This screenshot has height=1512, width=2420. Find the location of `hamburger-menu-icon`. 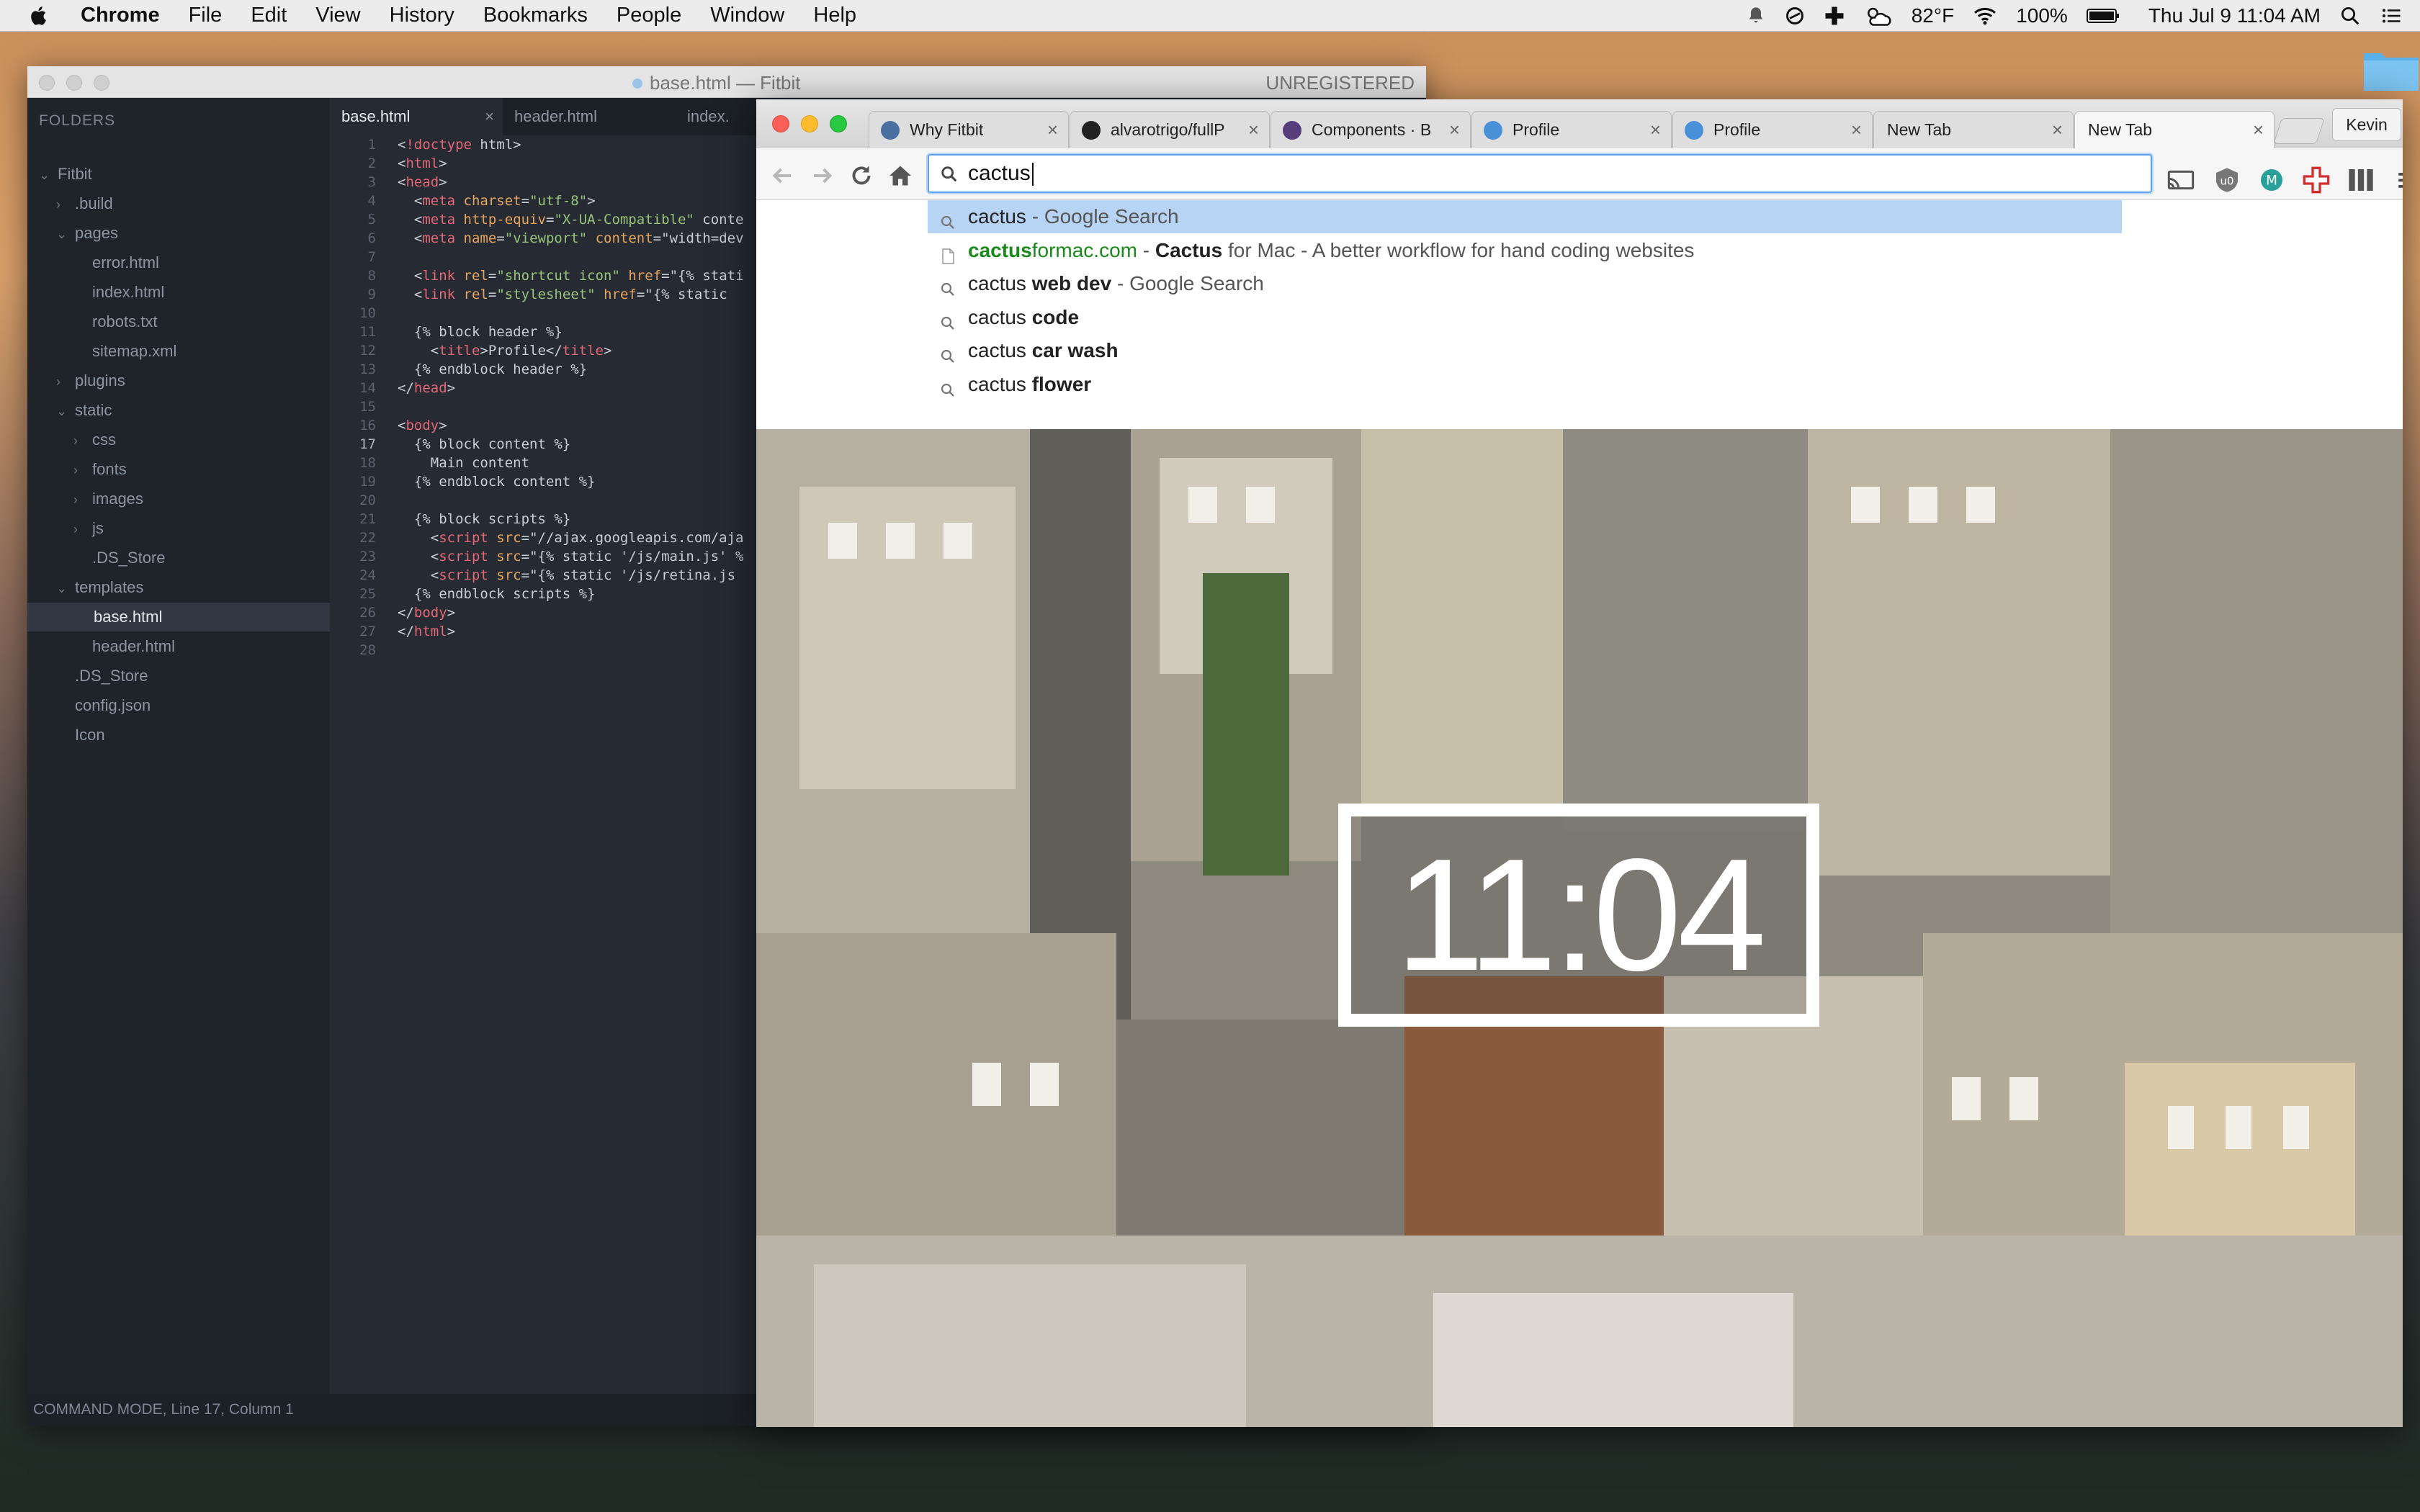

hamburger-menu-icon is located at coordinates (2399, 180).